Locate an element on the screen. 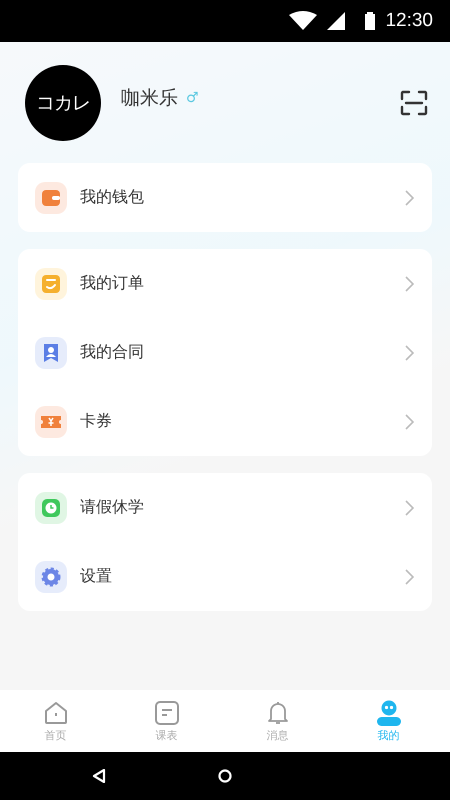 The height and width of the screenshot is (800, 450). battery-icon is located at coordinates (370, 21).